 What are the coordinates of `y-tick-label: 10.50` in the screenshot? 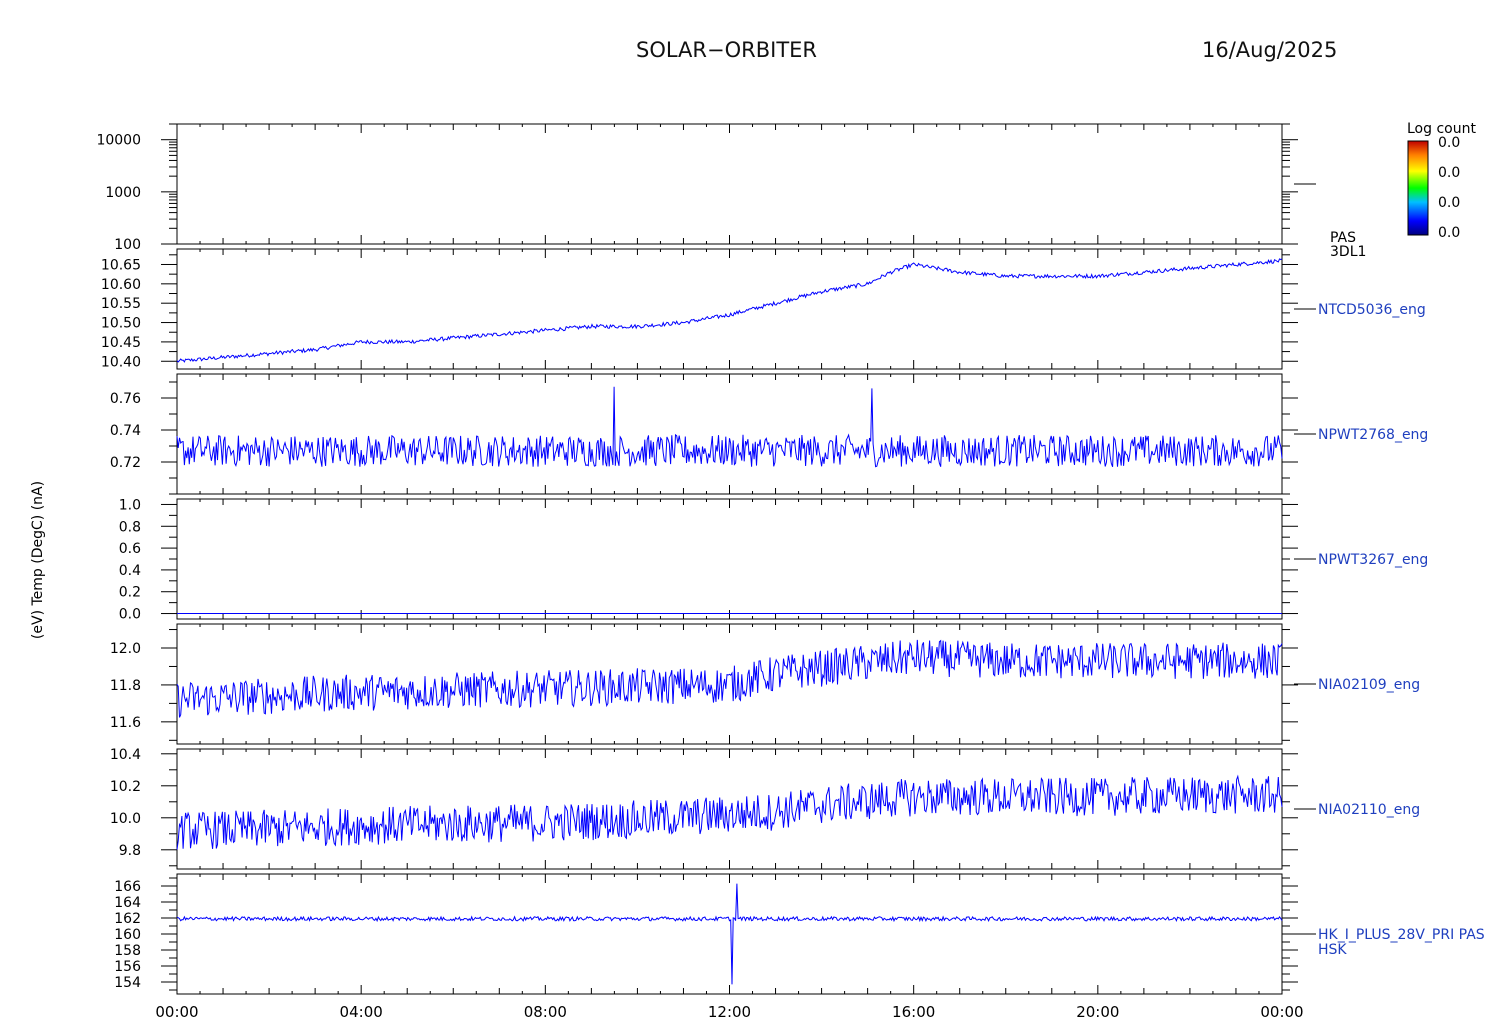 It's located at (121, 324).